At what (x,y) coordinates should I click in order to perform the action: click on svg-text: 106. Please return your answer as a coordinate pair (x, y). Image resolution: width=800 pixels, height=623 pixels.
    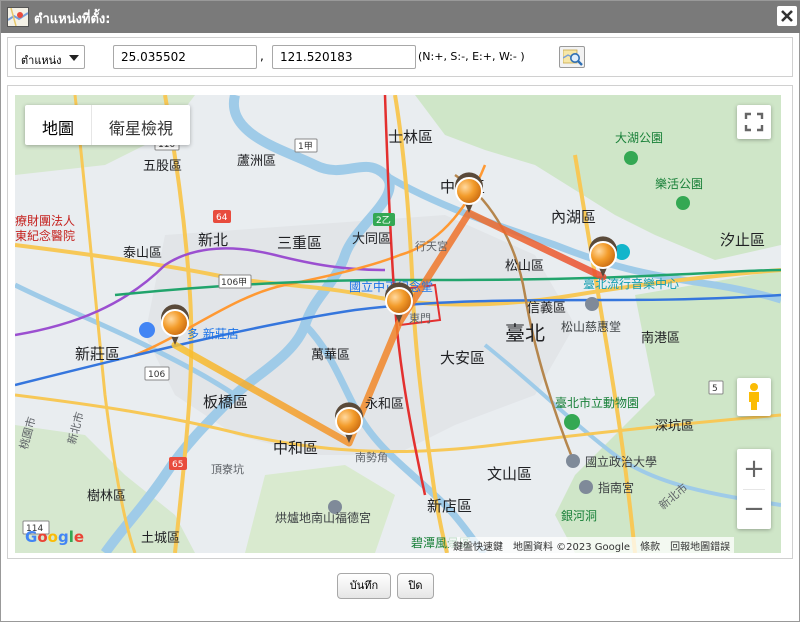
    Looking at the image, I should click on (156, 375).